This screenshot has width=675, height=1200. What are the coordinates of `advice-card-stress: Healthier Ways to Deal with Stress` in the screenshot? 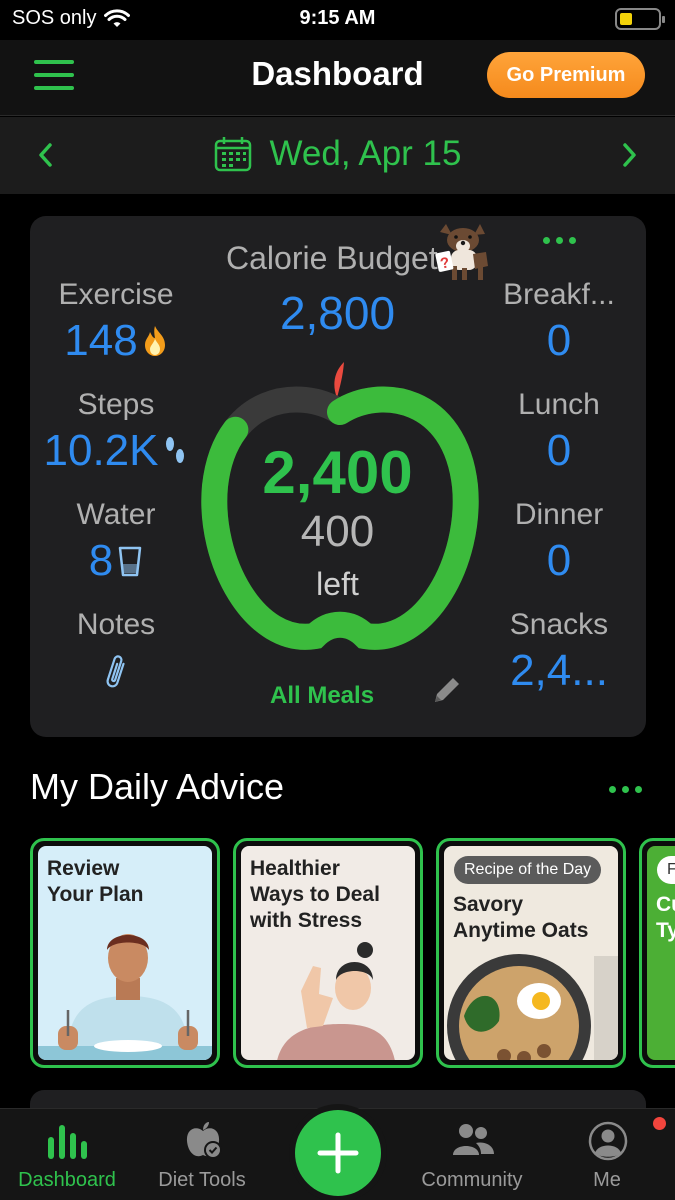 It's located at (328, 953).